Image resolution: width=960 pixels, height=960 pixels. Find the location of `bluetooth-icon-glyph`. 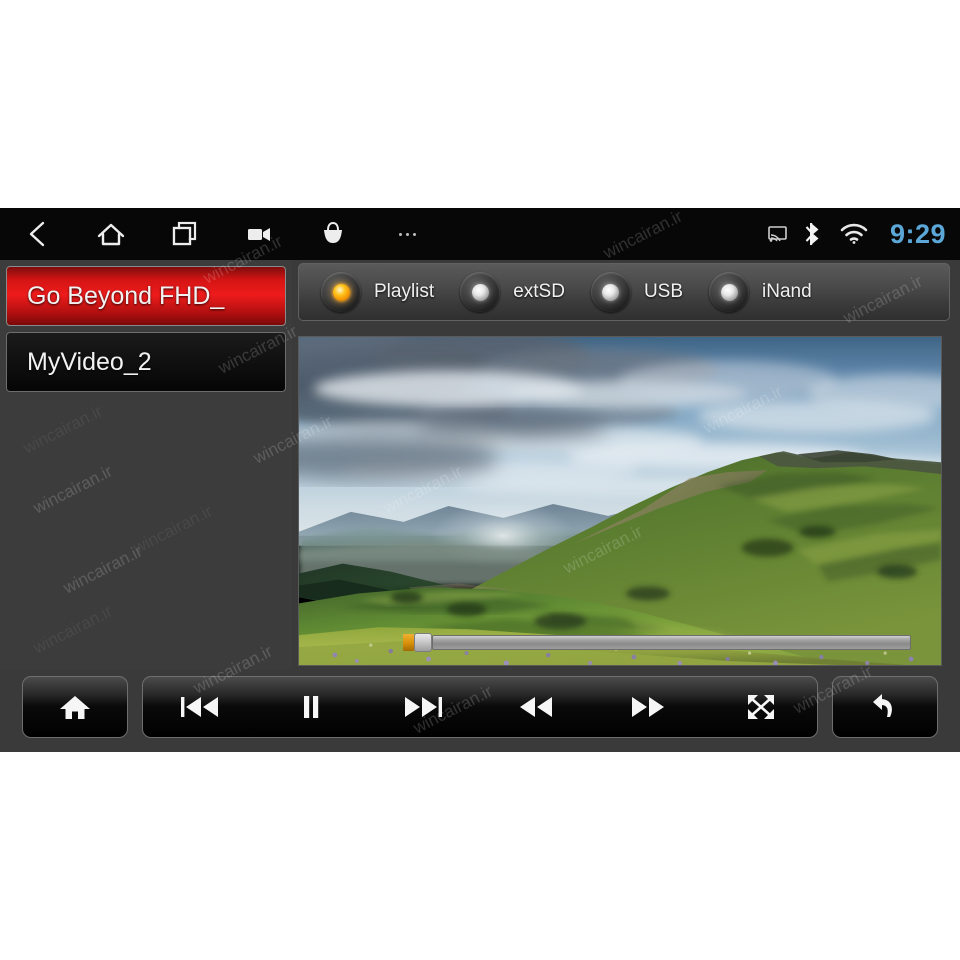

bluetooth-icon-glyph is located at coordinates (812, 234).